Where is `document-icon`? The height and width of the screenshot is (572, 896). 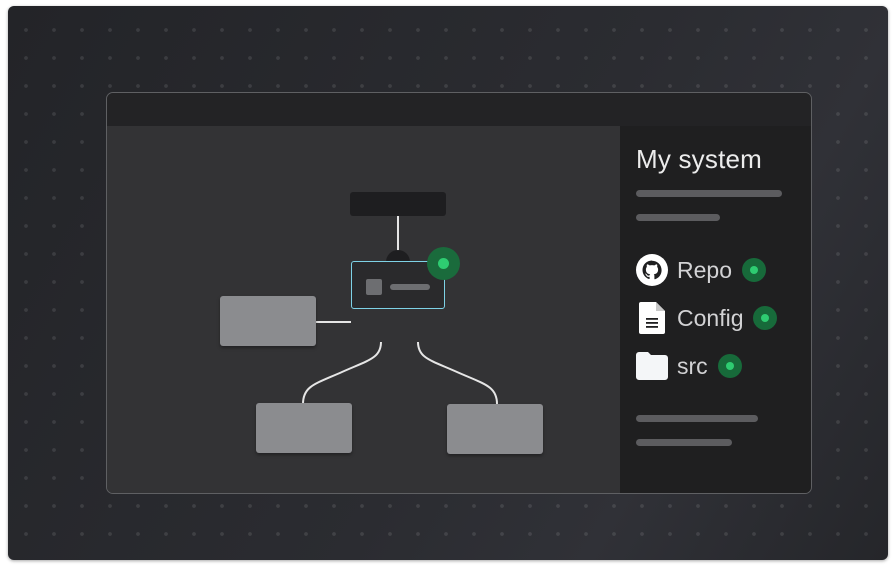
document-icon is located at coordinates (652, 318).